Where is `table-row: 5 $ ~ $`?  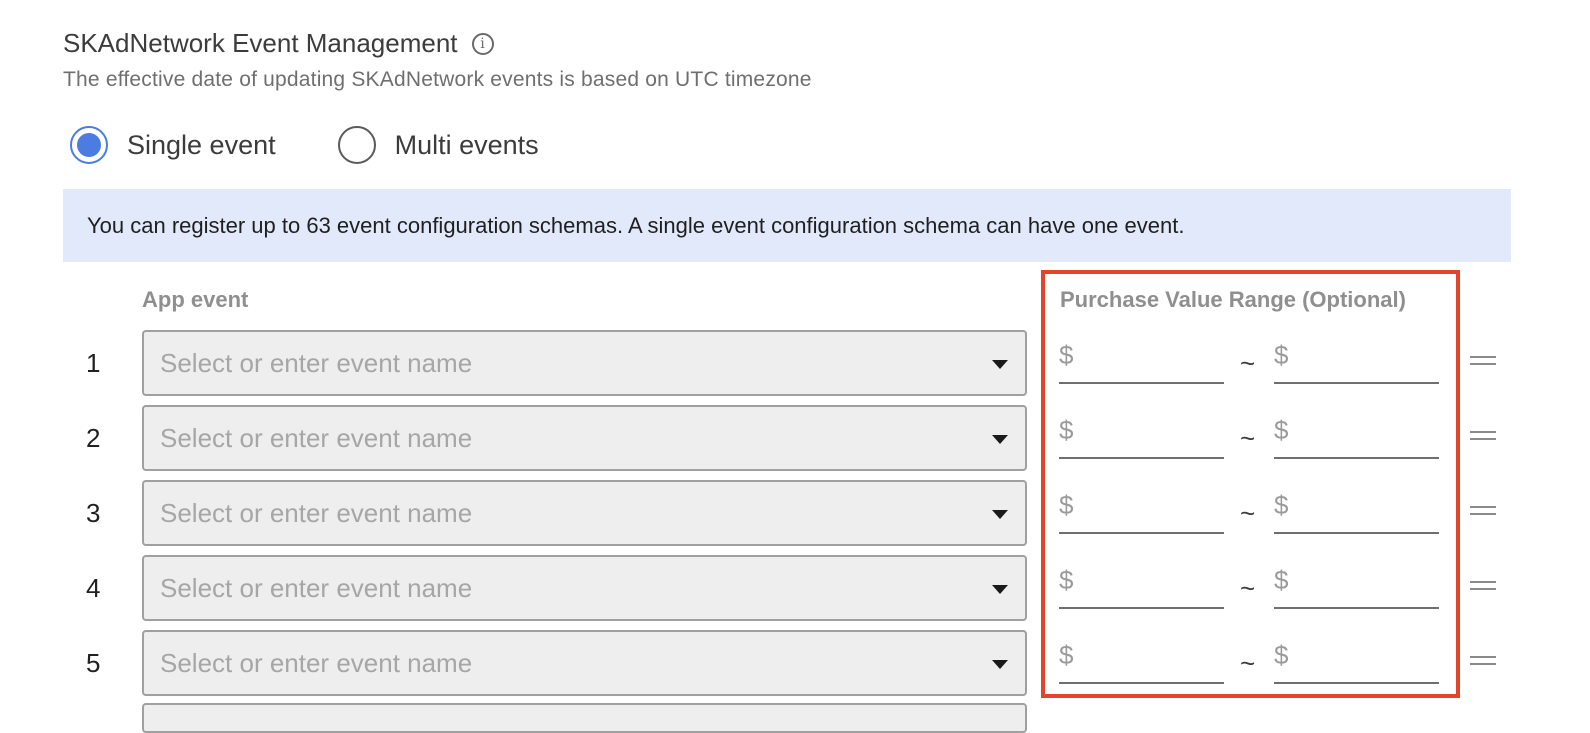
table-row: 5 $ ~ $ is located at coordinates (795, 663).